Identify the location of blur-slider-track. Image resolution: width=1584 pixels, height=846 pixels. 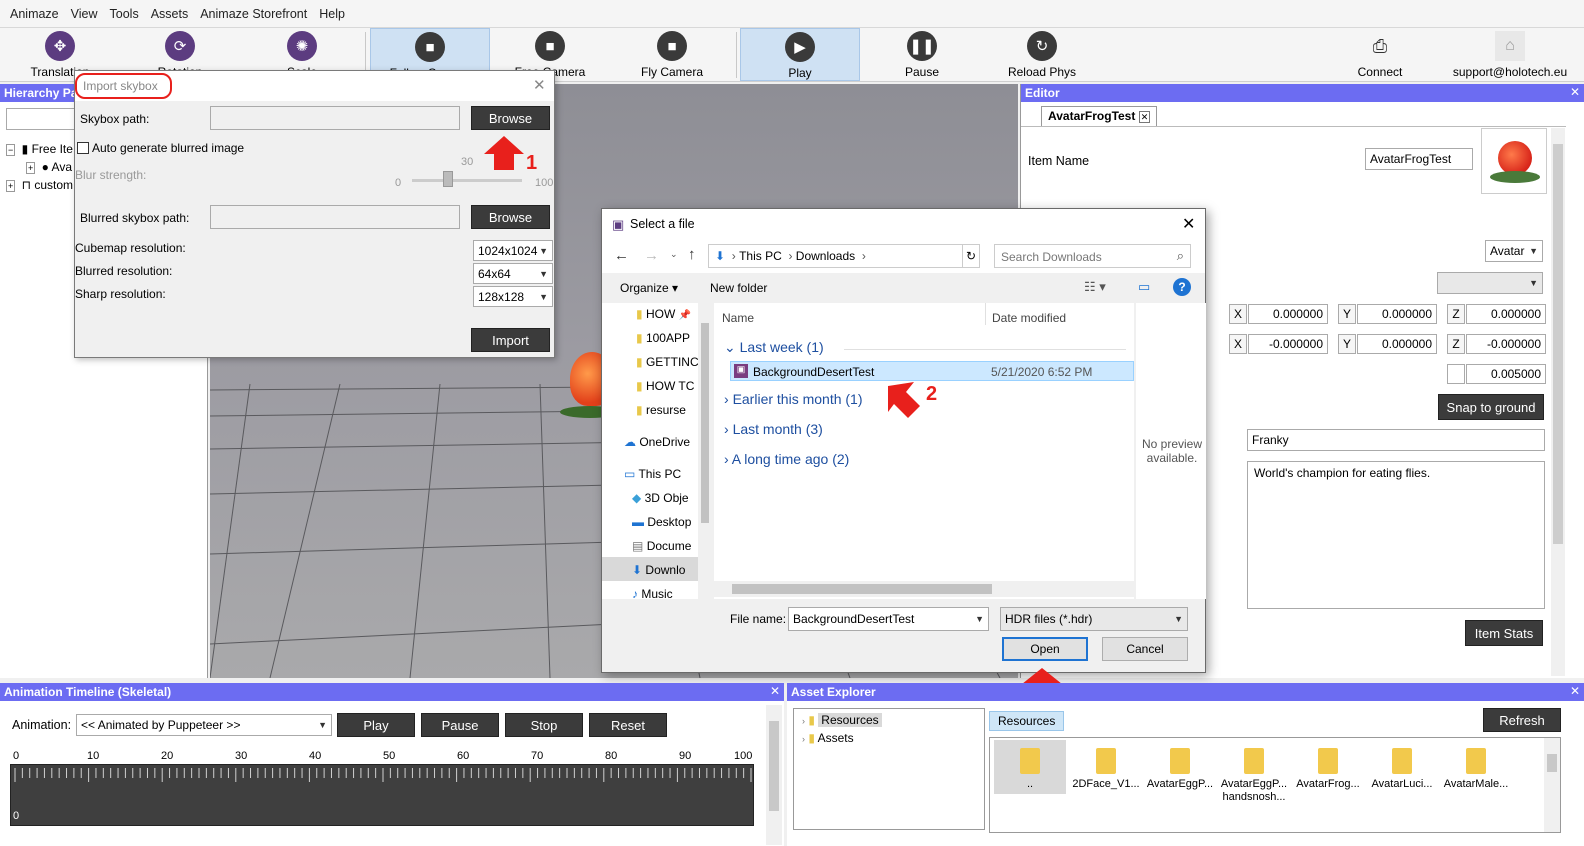
(467, 180).